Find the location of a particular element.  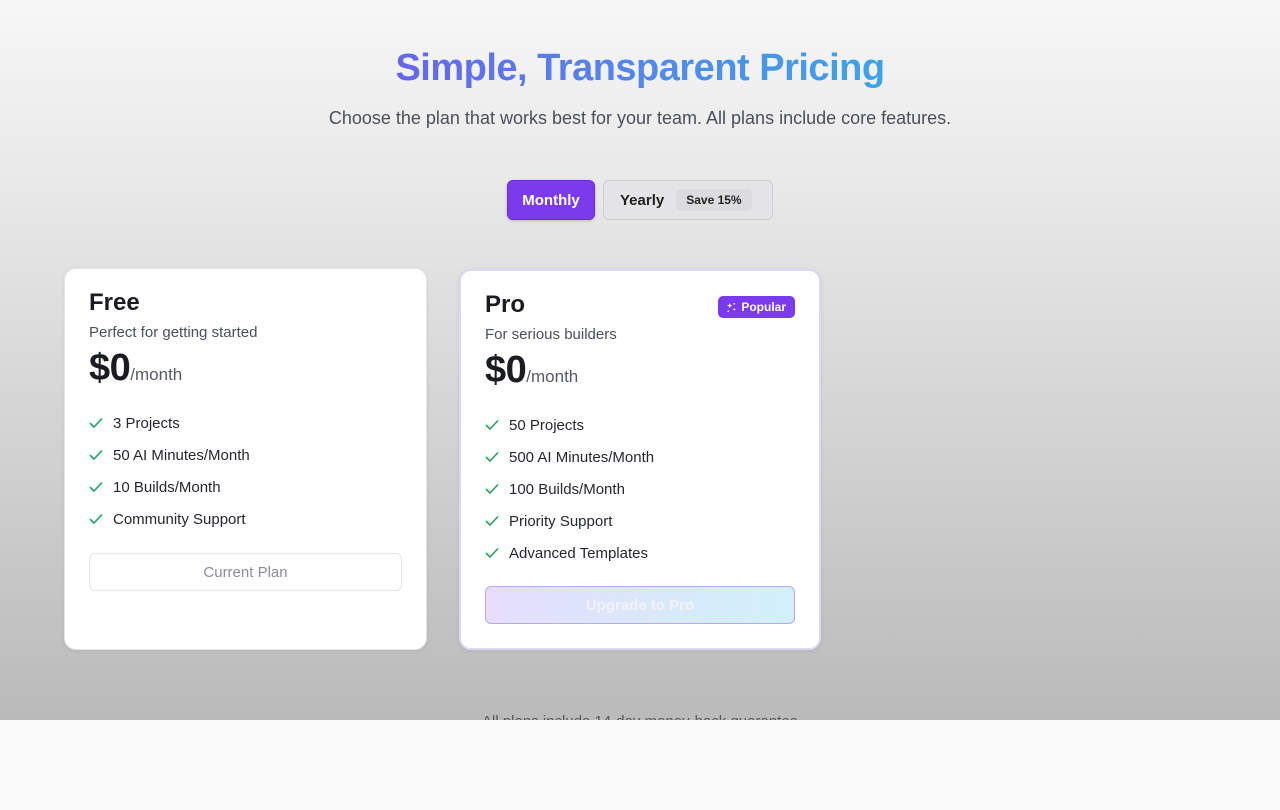

sparkle-icon is located at coordinates (732, 307).